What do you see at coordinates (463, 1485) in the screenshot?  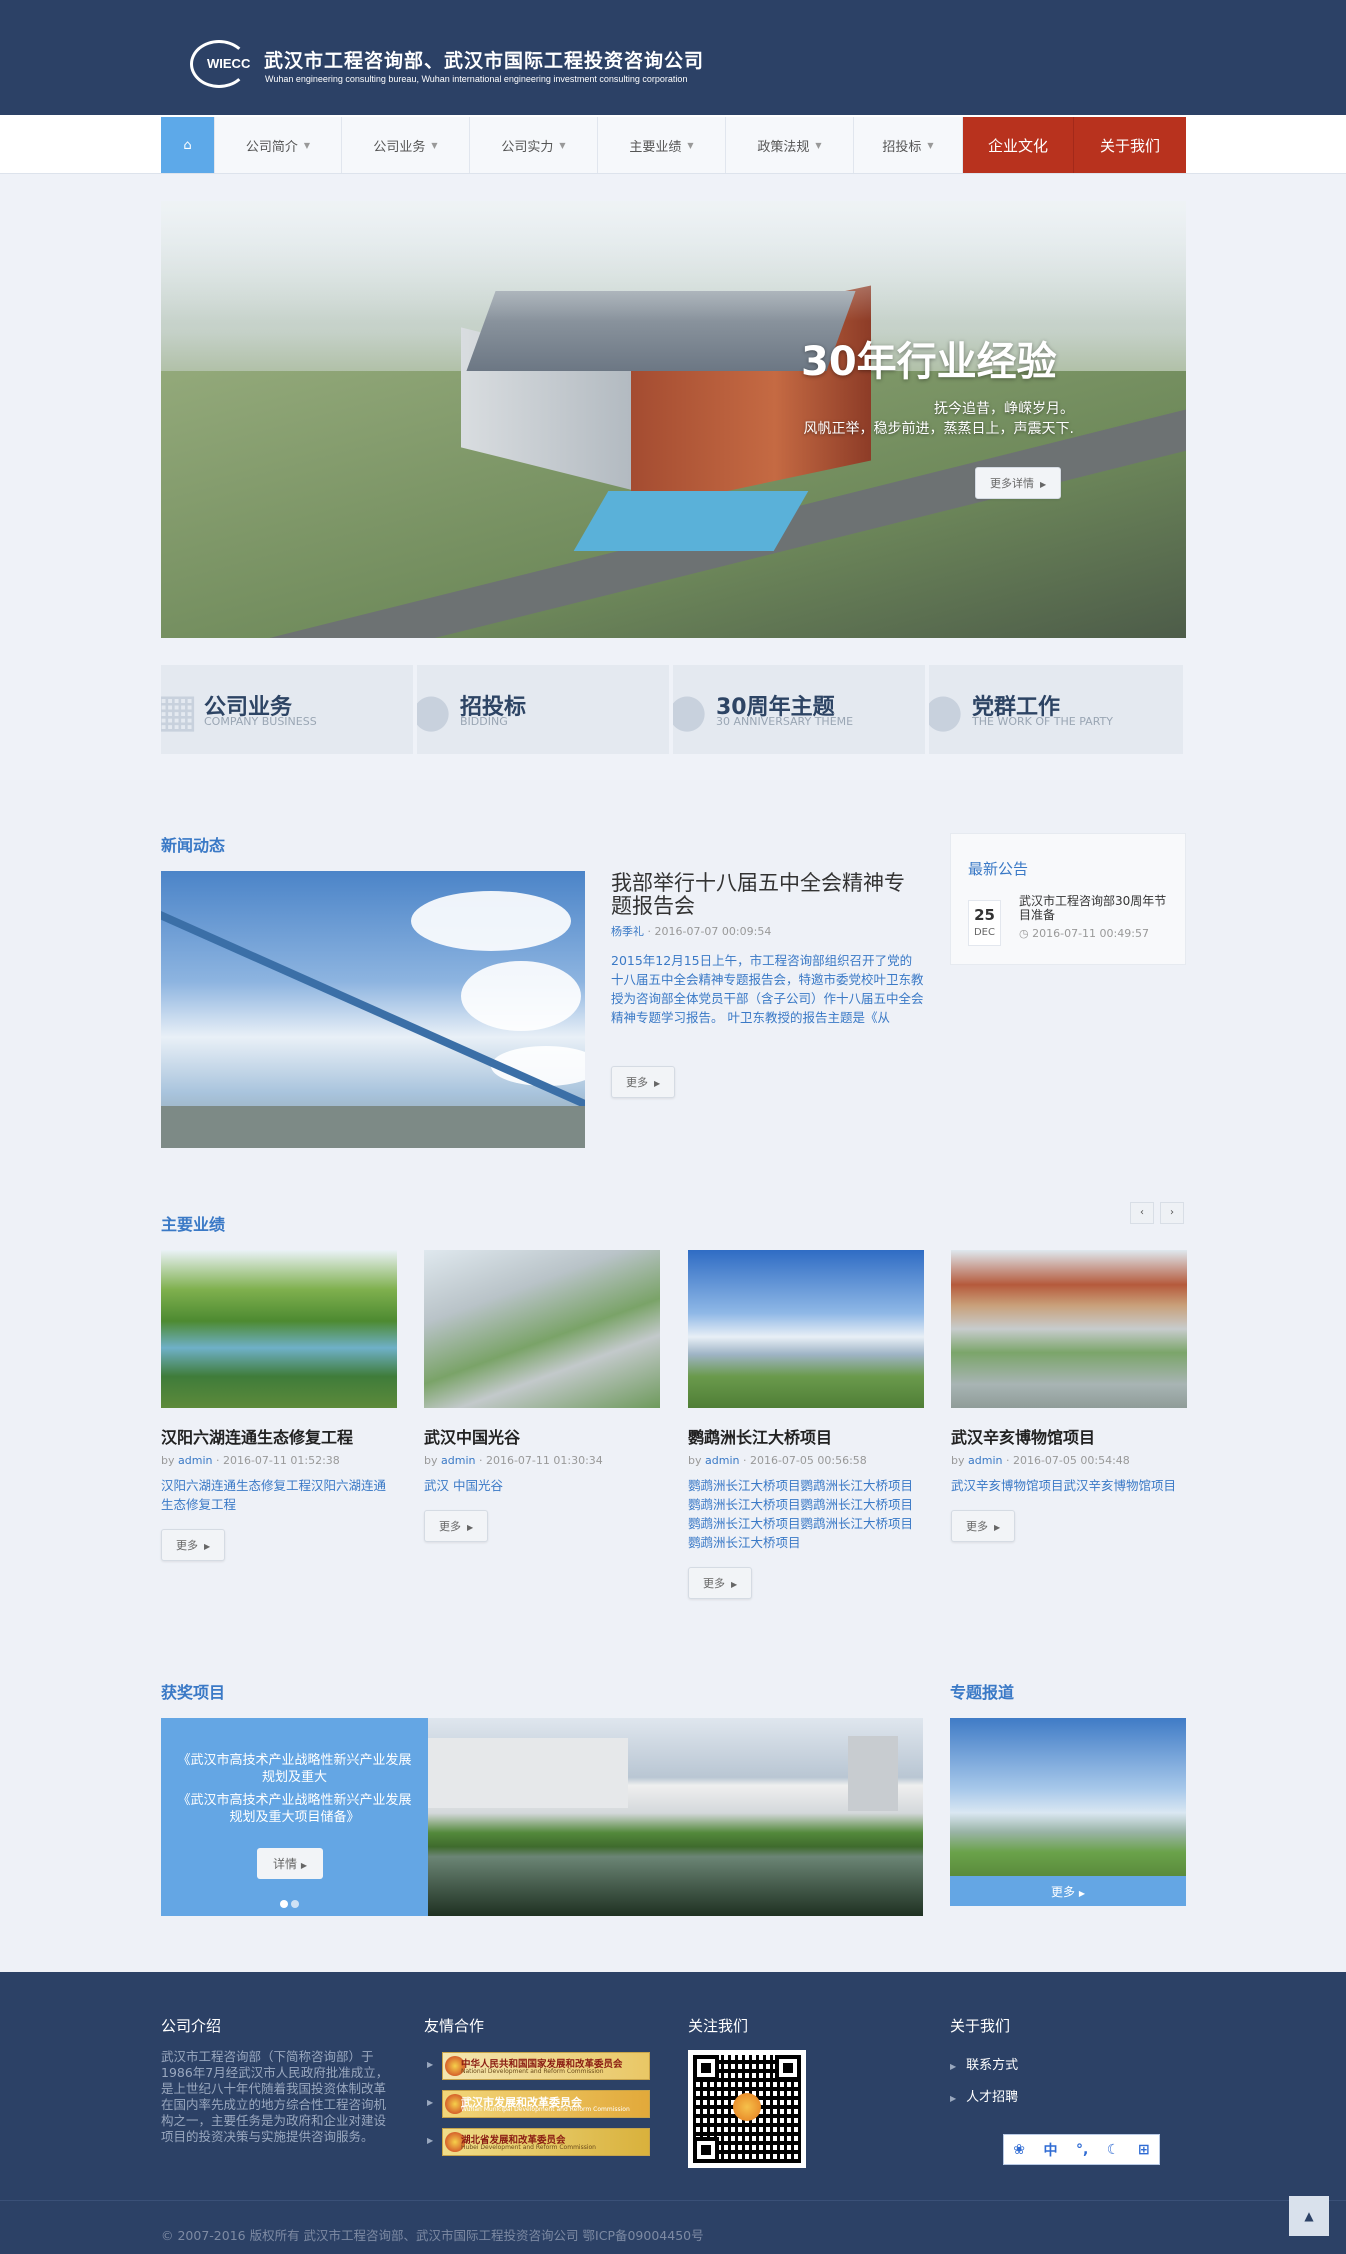 I see `work-desc: 武汉 中国光谷` at bounding box center [463, 1485].